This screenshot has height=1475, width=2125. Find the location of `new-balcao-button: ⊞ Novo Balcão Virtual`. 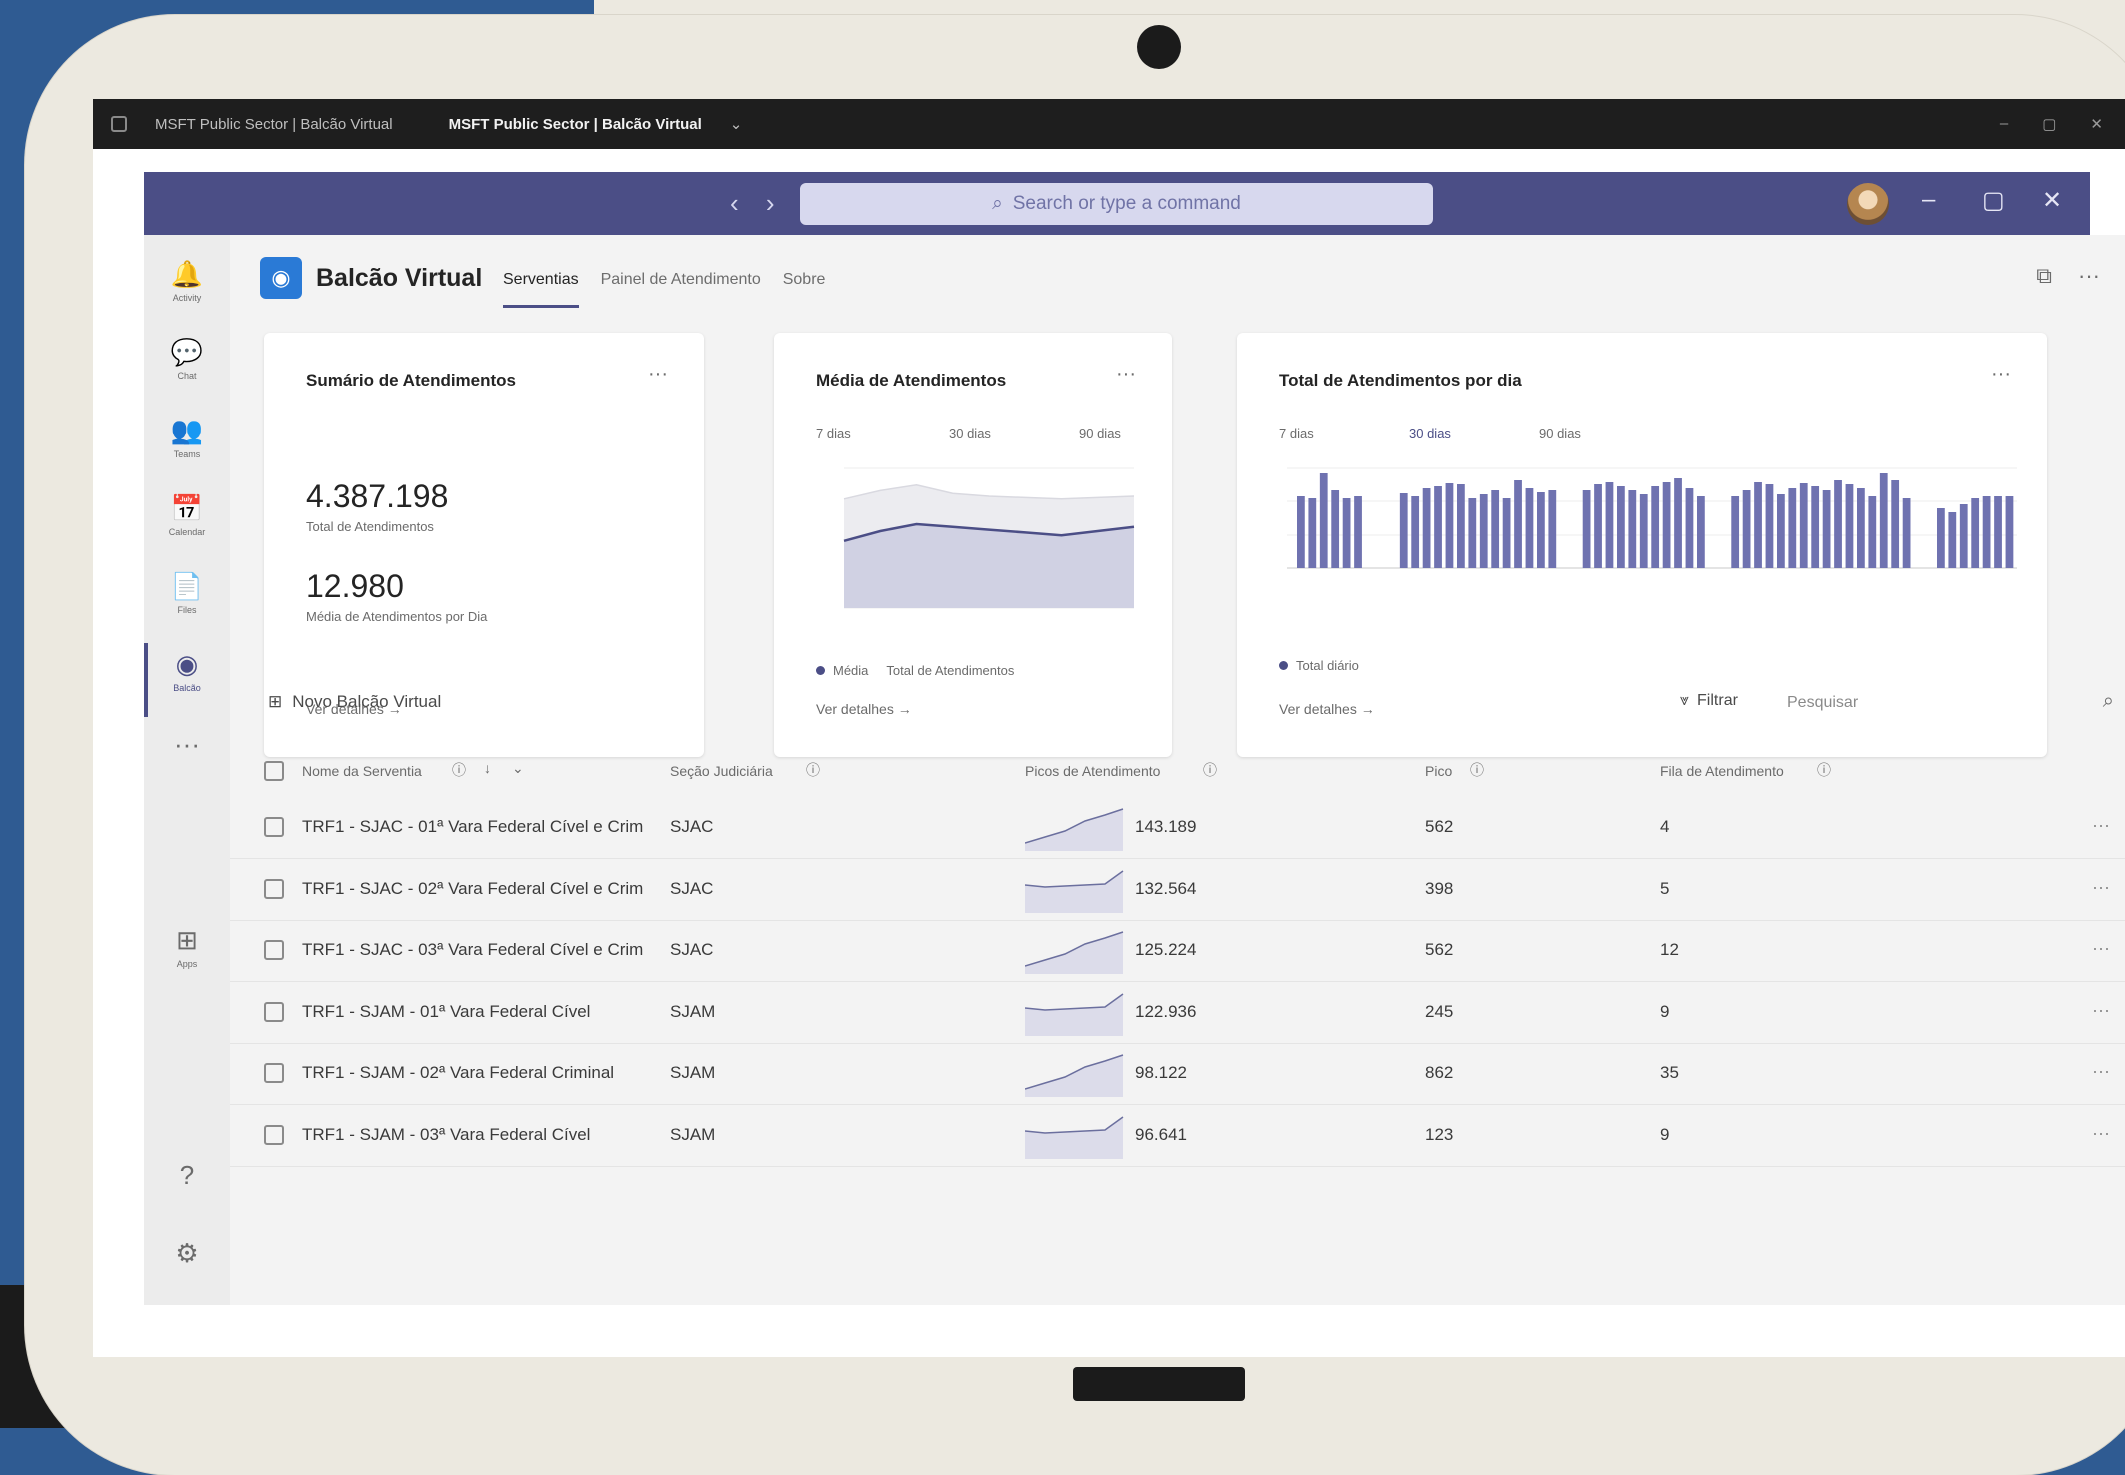

new-balcao-button: ⊞ Novo Balcão Virtual is located at coordinates (354, 702).